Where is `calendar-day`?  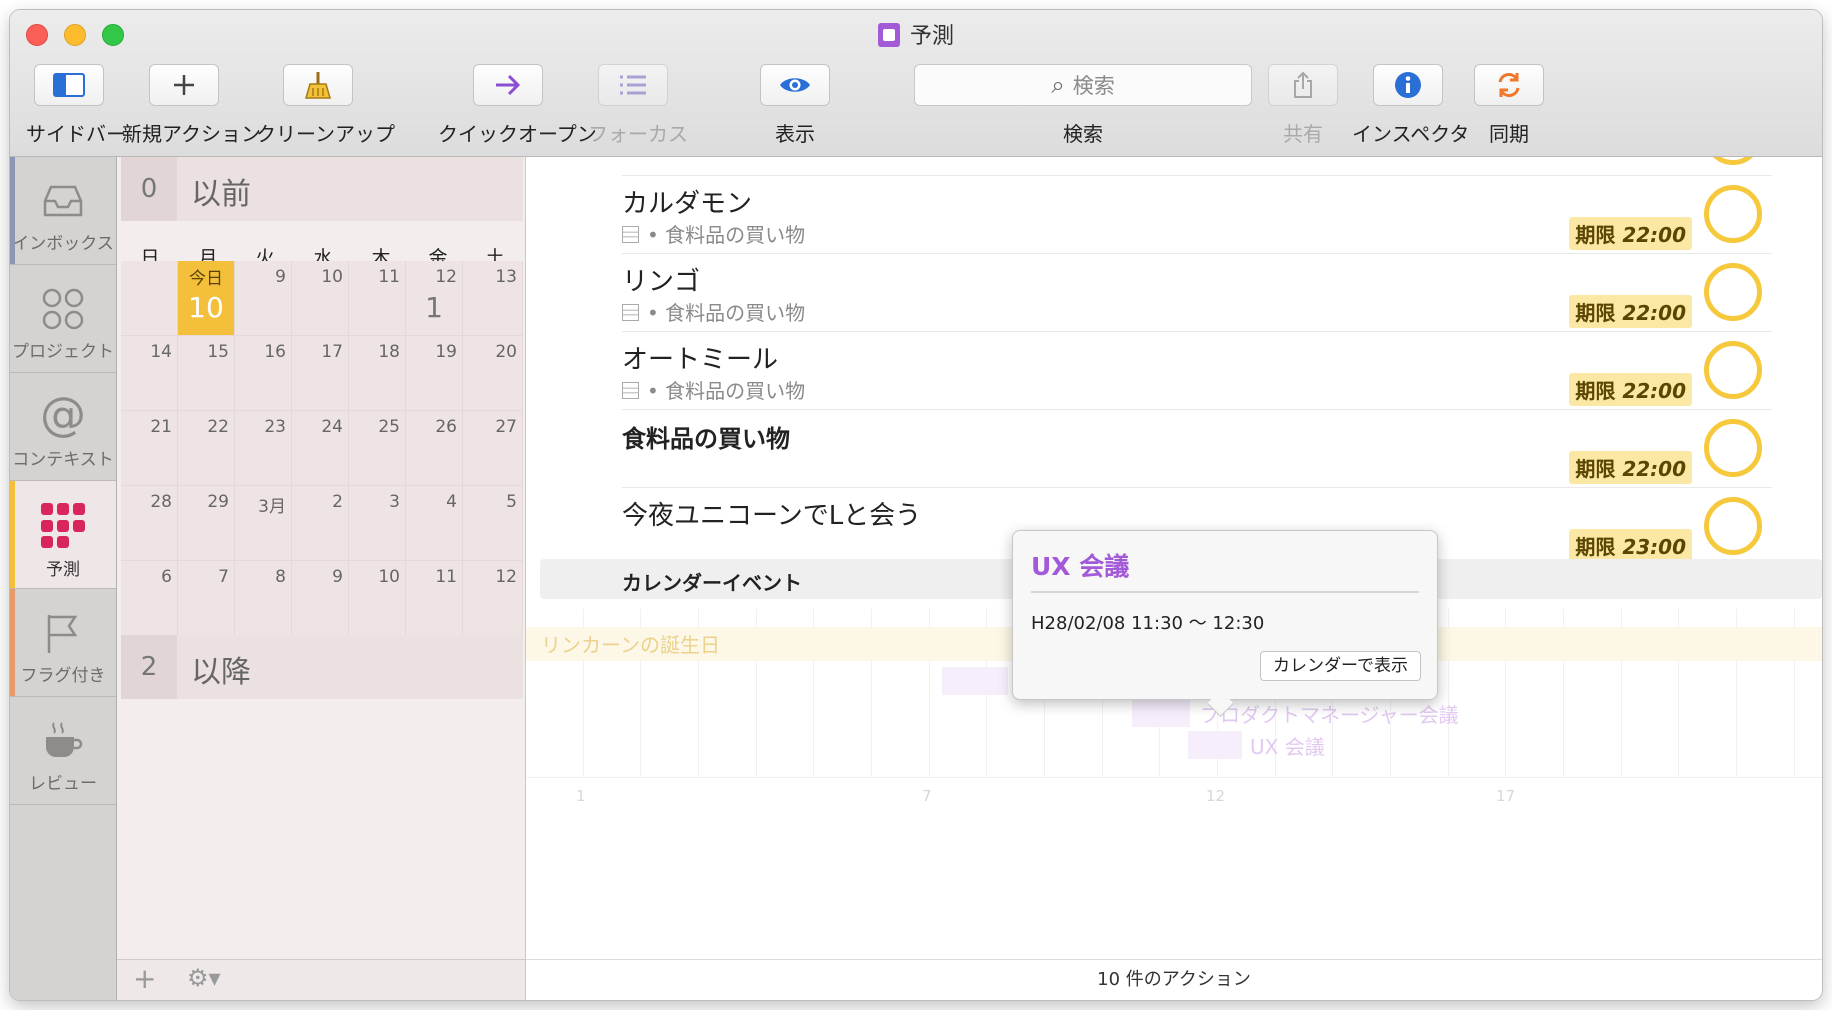 calendar-day is located at coordinates (149, 298).